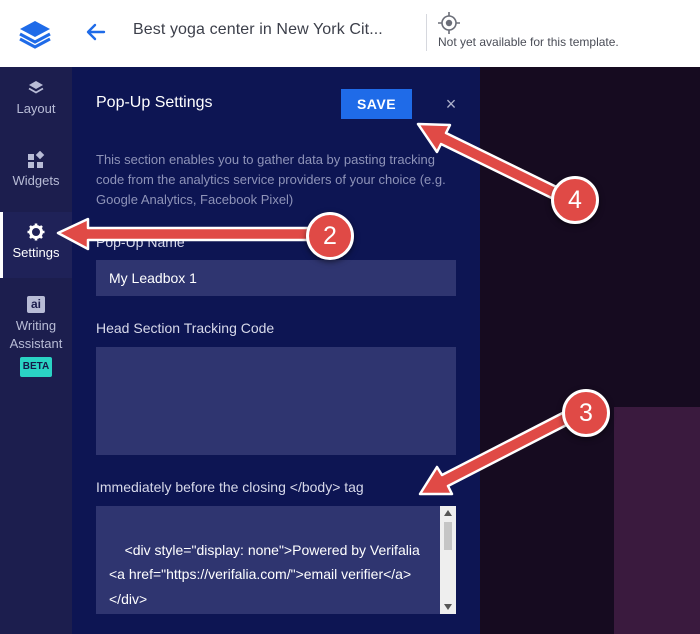  I want to click on sidebar-item-writing-assistant: ai Writing Assistant BETA, so click(36, 336).